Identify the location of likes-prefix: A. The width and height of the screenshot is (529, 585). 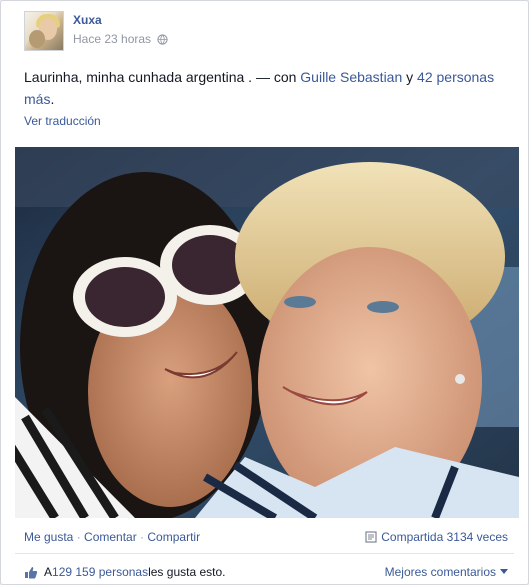
(48, 572).